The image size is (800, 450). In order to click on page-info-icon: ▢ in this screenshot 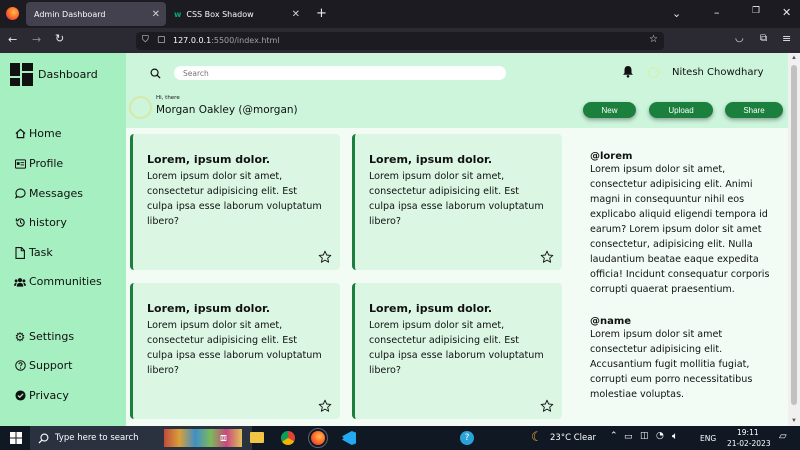, I will do `click(161, 40)`.